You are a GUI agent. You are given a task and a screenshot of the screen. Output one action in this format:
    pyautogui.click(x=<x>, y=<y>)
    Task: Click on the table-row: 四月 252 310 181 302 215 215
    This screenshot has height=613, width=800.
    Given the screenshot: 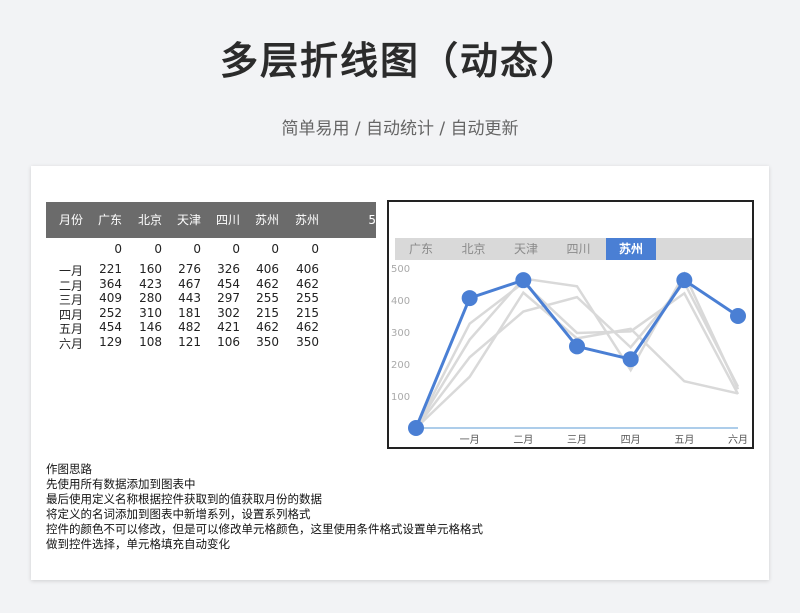 What is the action you would take?
    pyautogui.click(x=211, y=314)
    